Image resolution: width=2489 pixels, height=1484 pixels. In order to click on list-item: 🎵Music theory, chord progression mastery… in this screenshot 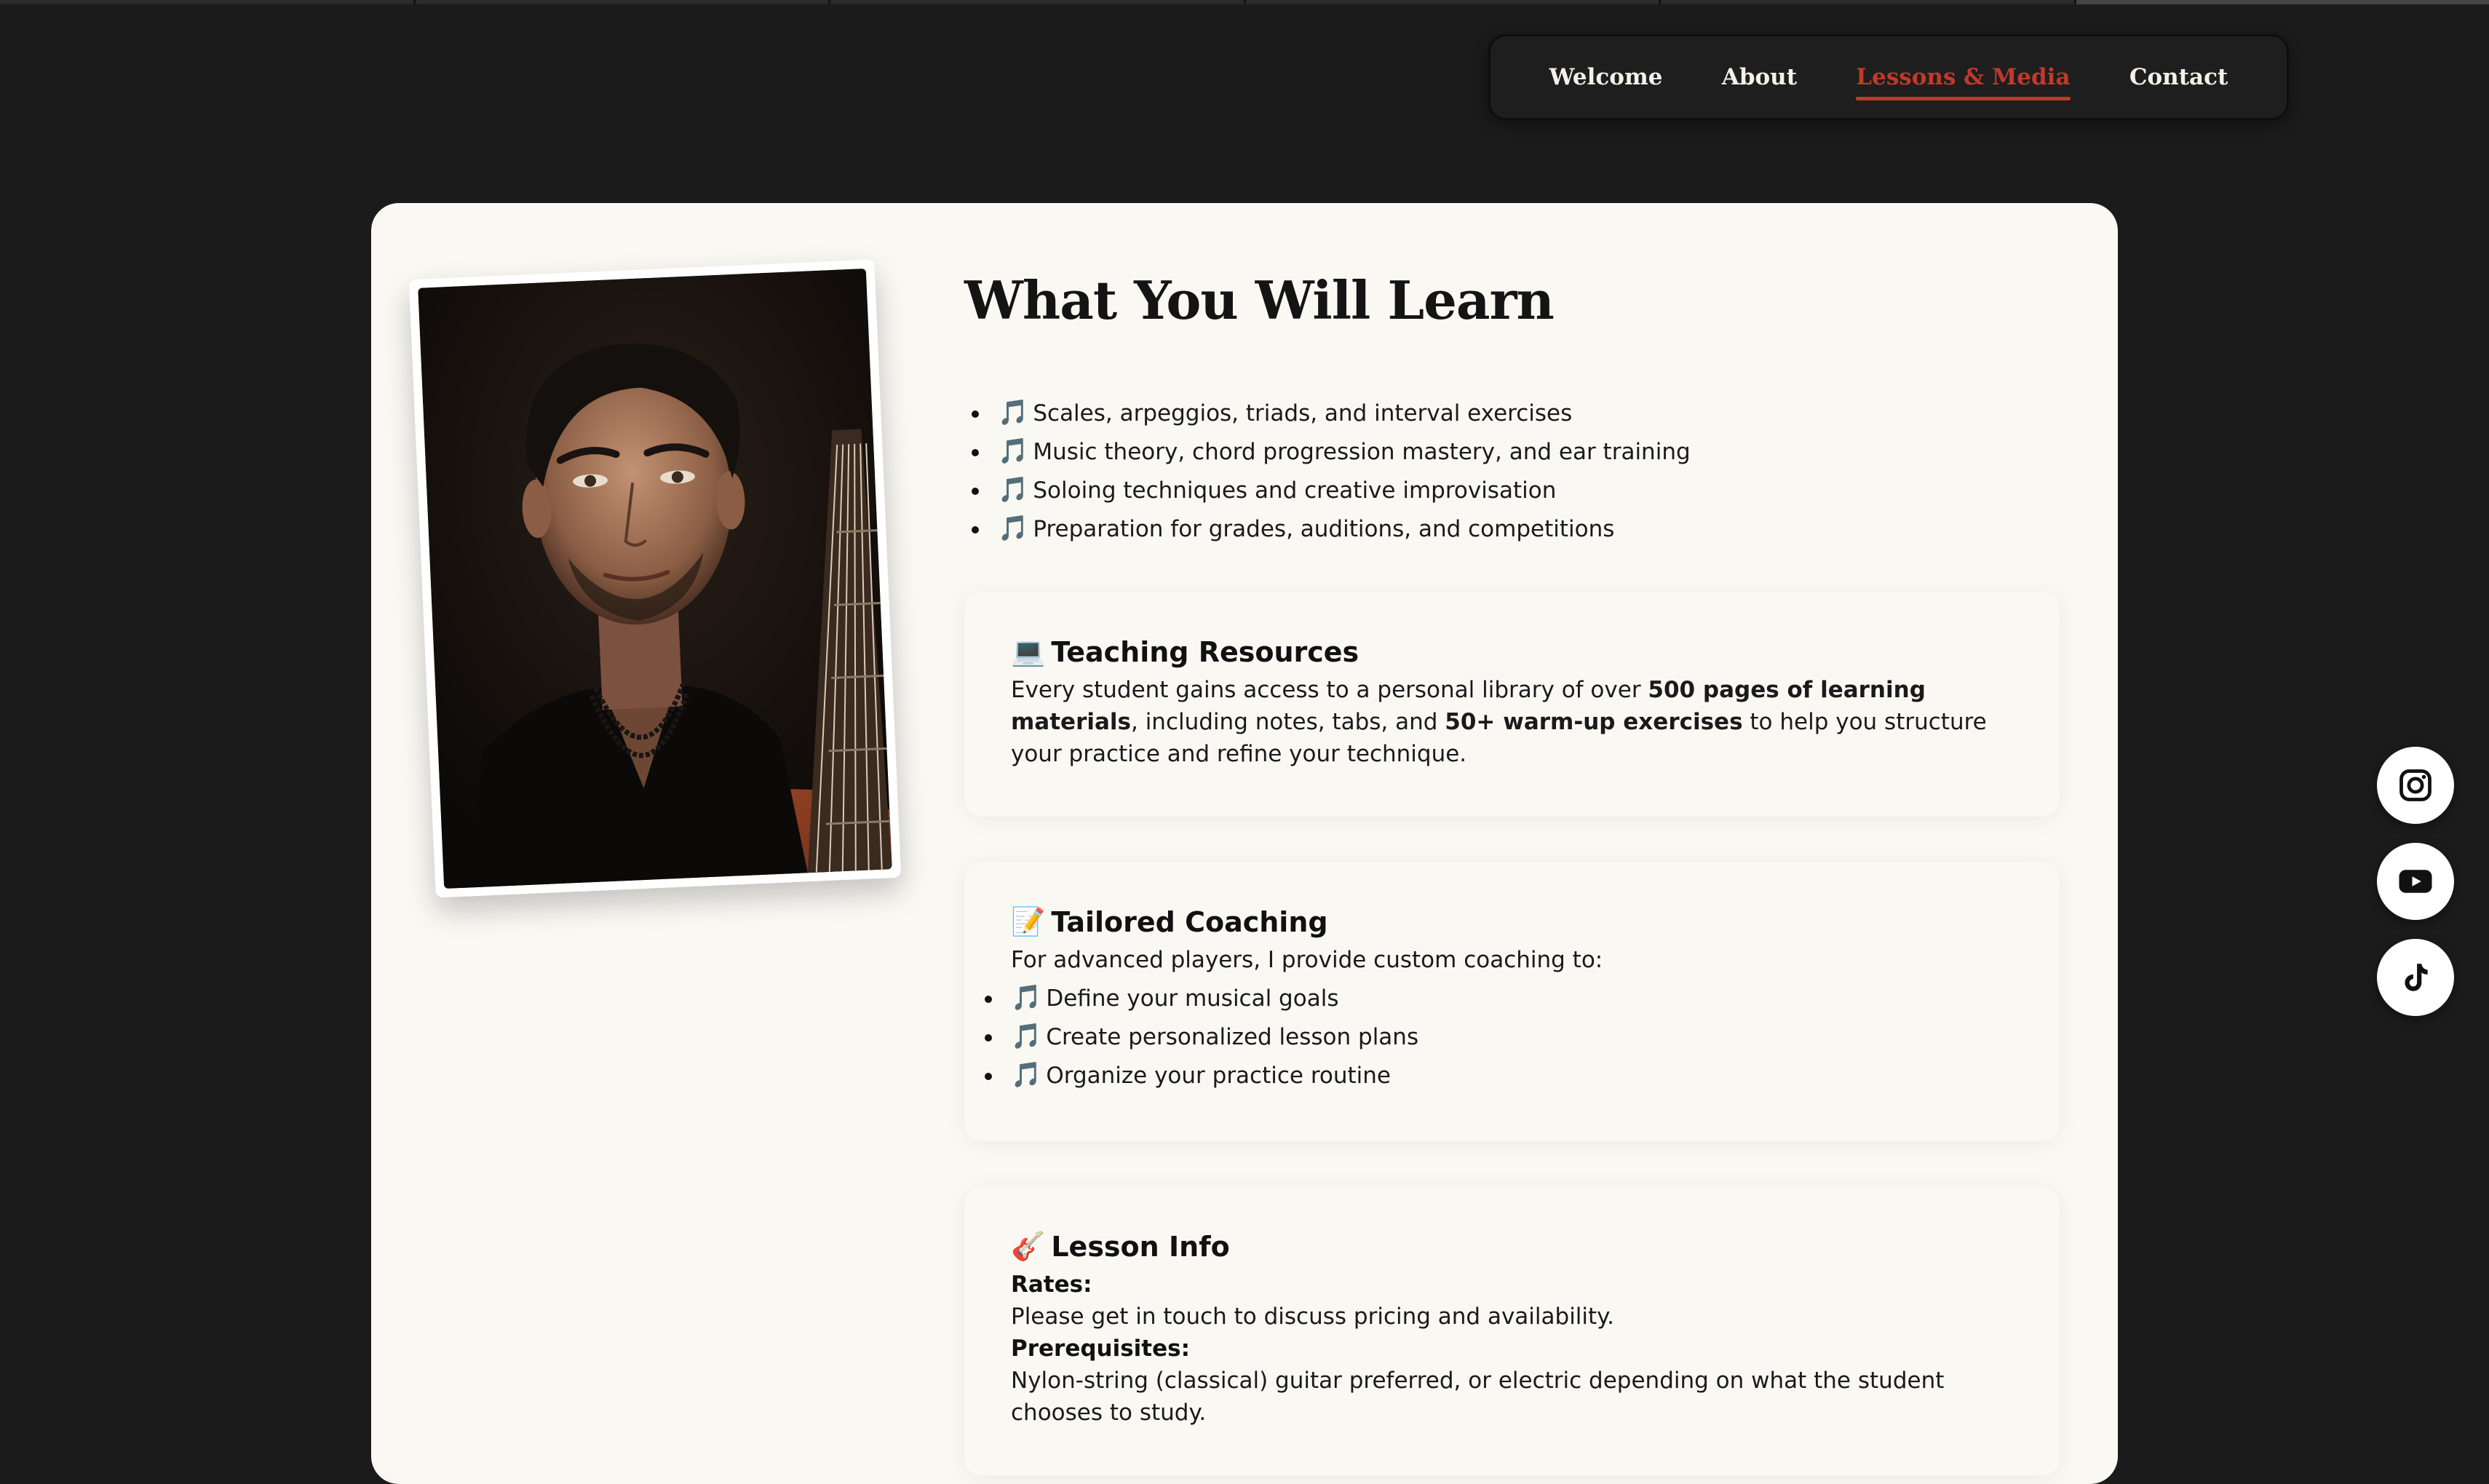, I will do `click(1529, 451)`.